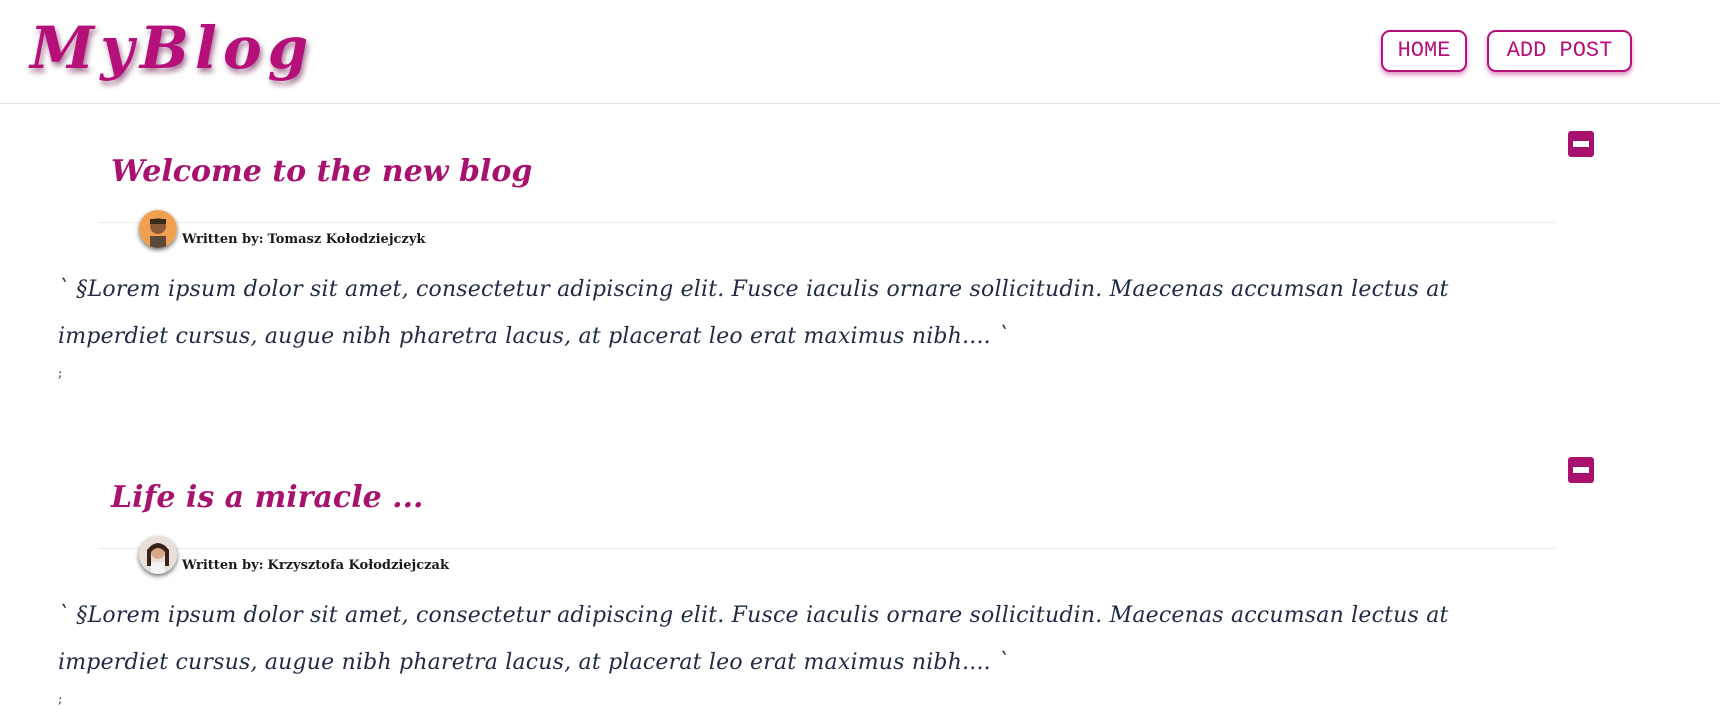 This screenshot has width=1720, height=726. I want to click on author-name: Tomasz Kołodziejczyk, so click(346, 239).